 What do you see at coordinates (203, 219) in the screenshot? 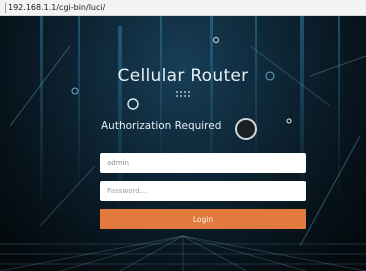
I see `login-button: Login` at bounding box center [203, 219].